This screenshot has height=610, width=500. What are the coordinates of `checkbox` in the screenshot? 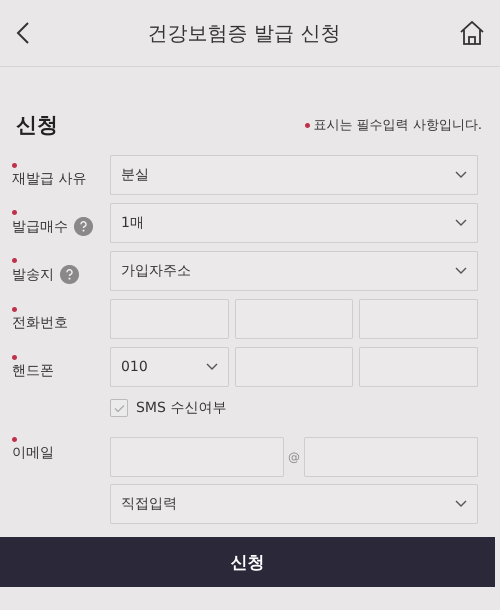 It's located at (119, 408).